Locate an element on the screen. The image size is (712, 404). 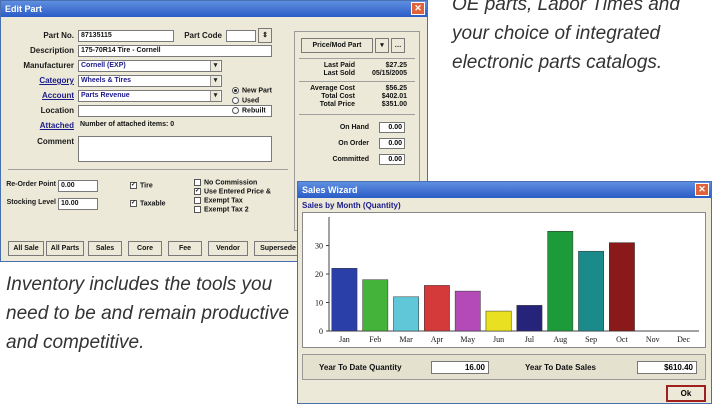
category-select: Wheels & Tires is located at coordinates (150, 81).